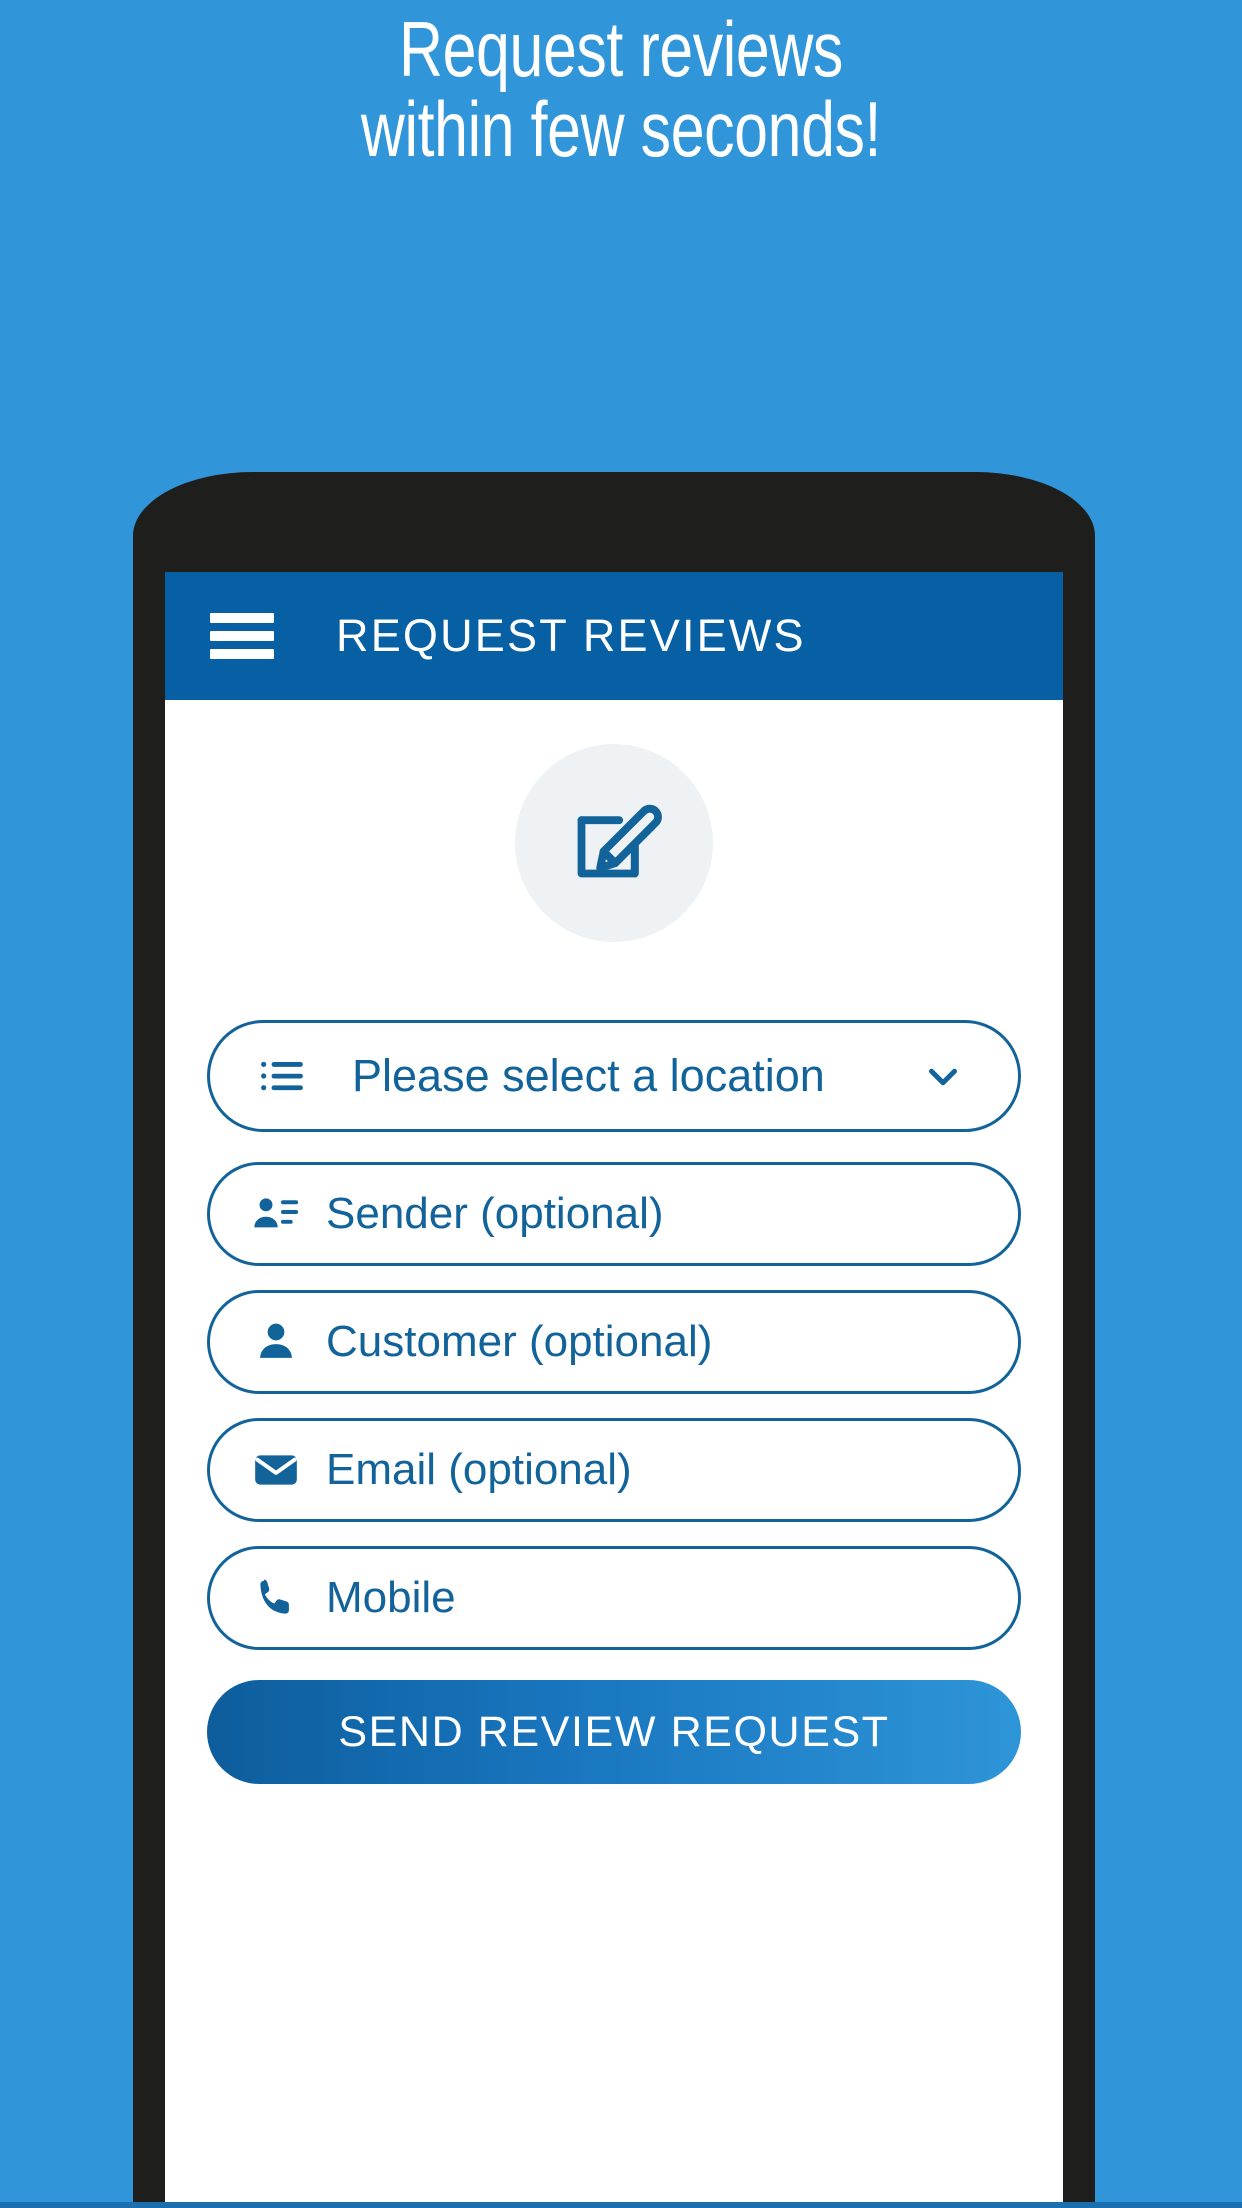 The width and height of the screenshot is (1242, 2208). What do you see at coordinates (943, 1076) in the screenshot?
I see `chevron-down-icon` at bounding box center [943, 1076].